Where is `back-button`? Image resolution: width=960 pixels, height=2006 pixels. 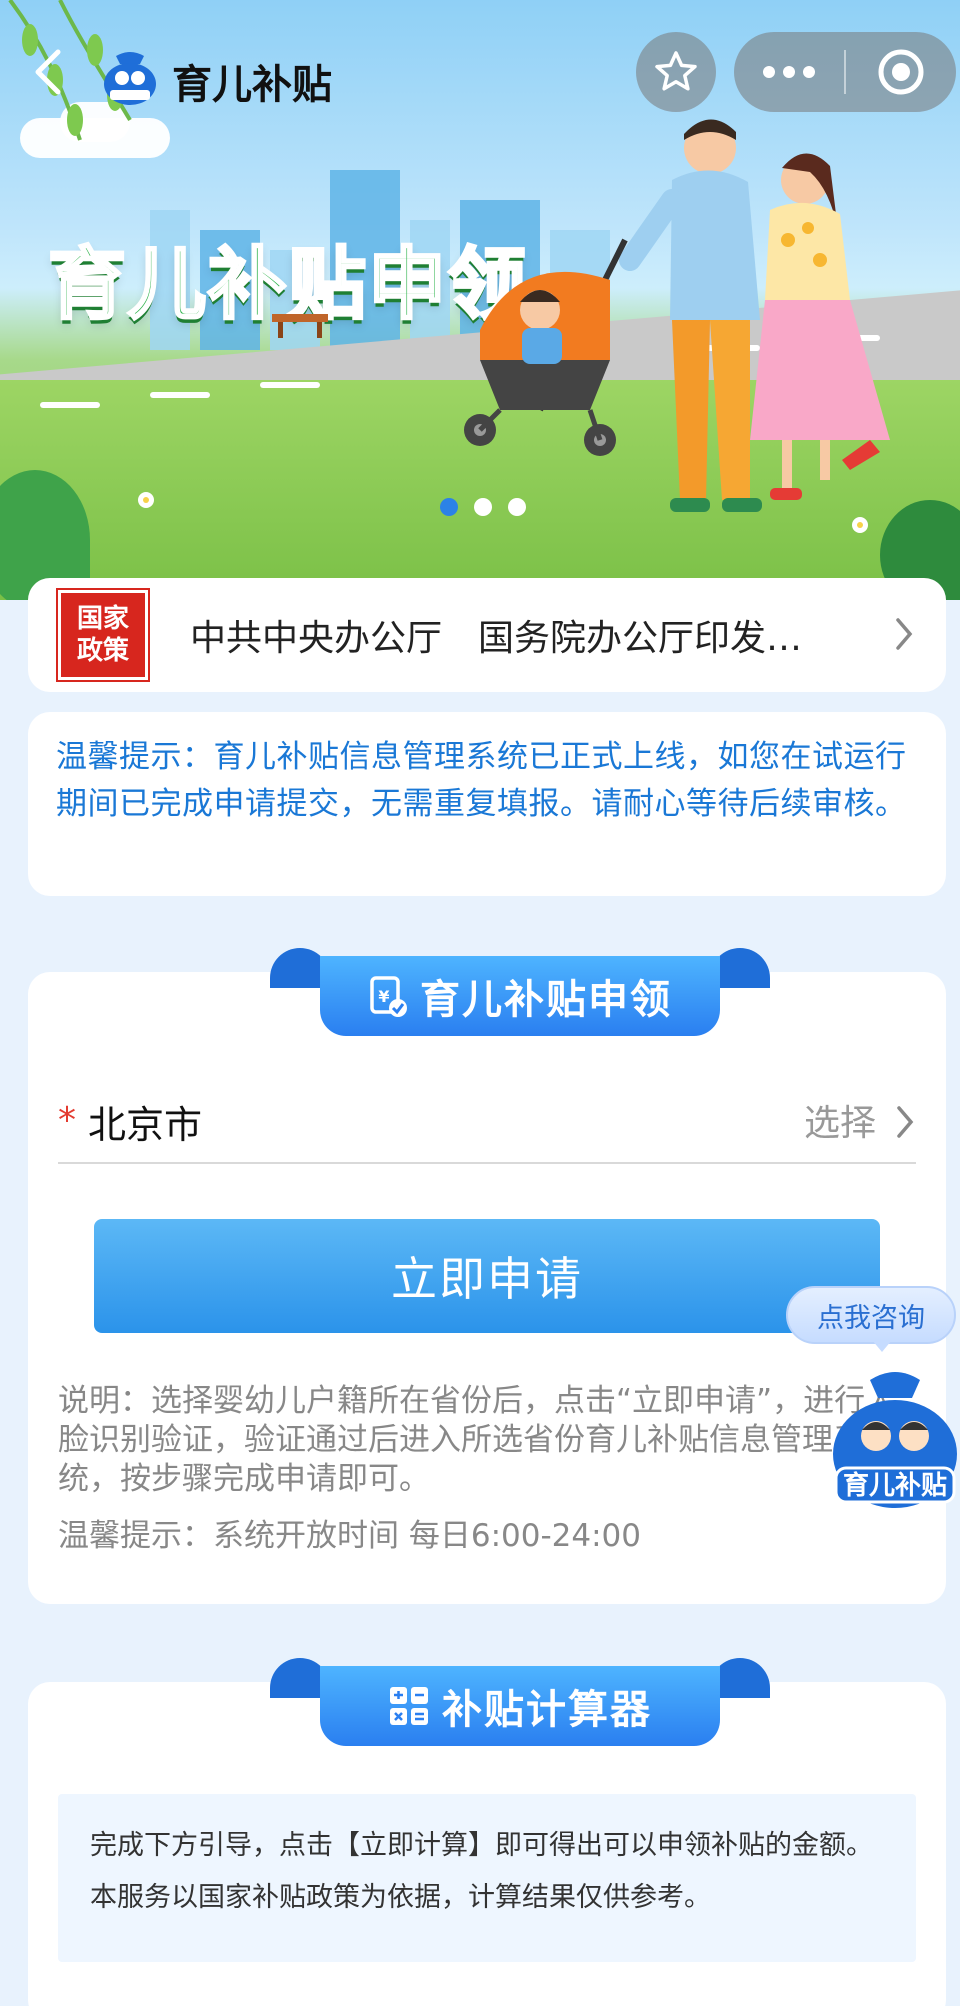
back-button is located at coordinates (48, 72).